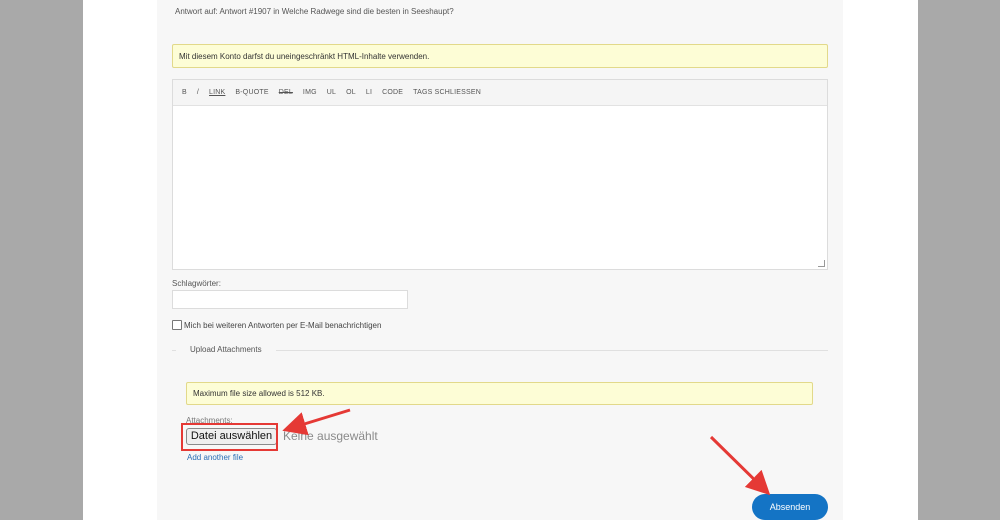 Image resolution: width=1000 pixels, height=520 pixels. What do you see at coordinates (226, 349) in the screenshot?
I see `upload-attachments-legend: Upload Attachments` at bounding box center [226, 349].